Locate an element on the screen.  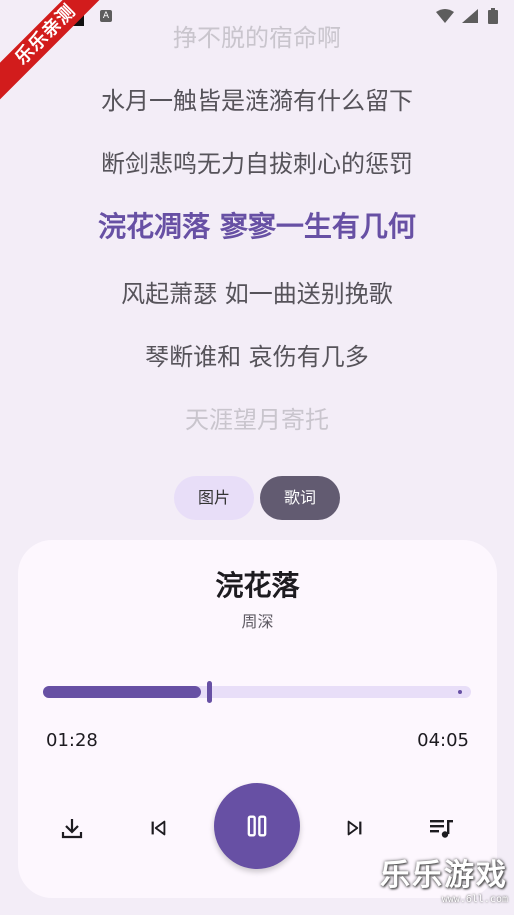
view-toggle: 图片 歌词 is located at coordinates (257, 498).